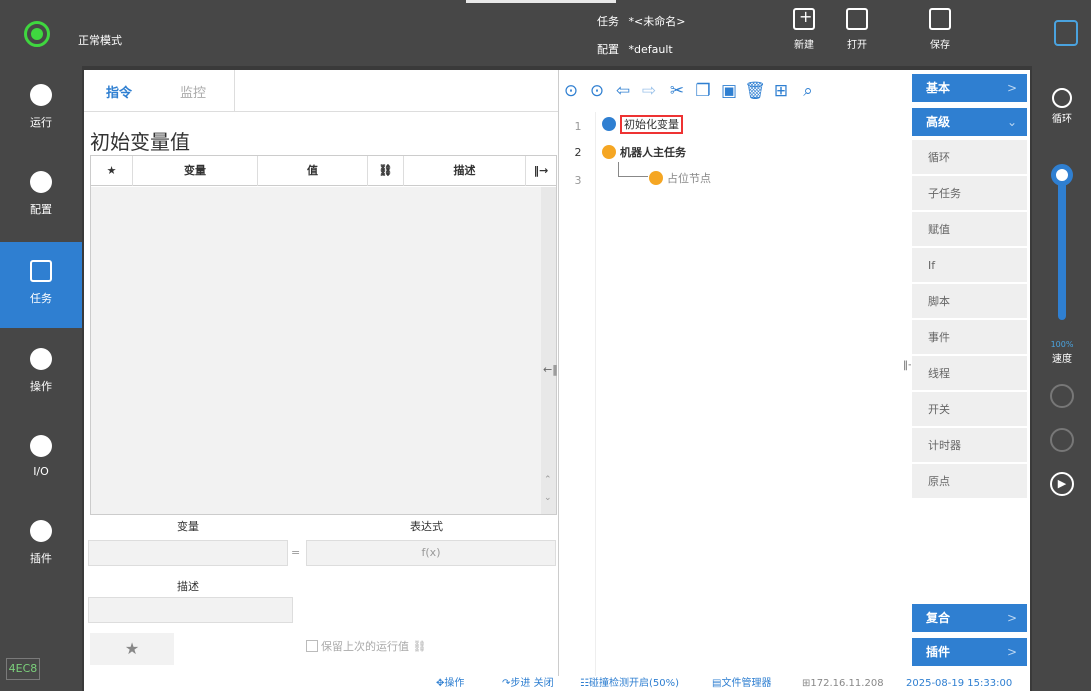 This screenshot has height=691, width=1091. Describe the element at coordinates (426, 526) in the screenshot. I see `expression-field-label: 表达式` at that location.